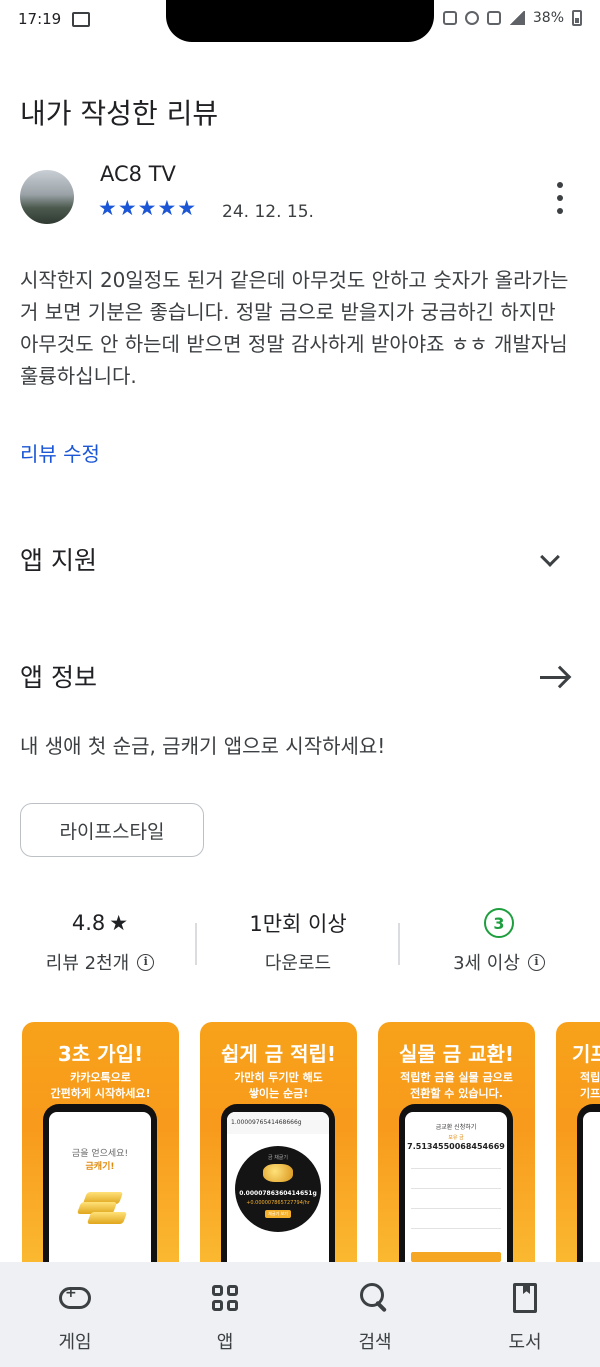 This screenshot has height=1367, width=600. I want to click on lte-icon, so click(493, 18).